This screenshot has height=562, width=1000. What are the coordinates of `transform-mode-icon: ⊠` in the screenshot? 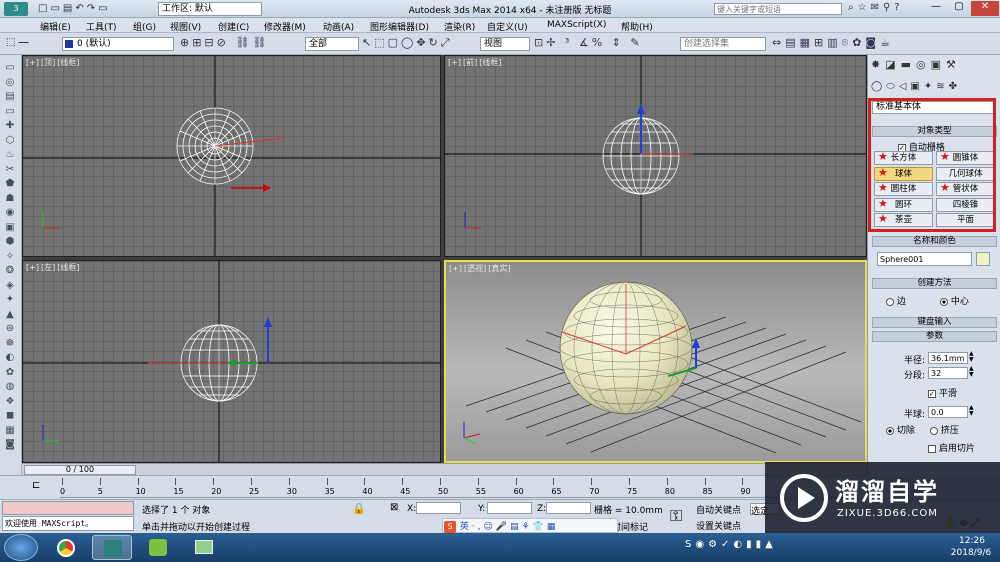 It's located at (394, 507).